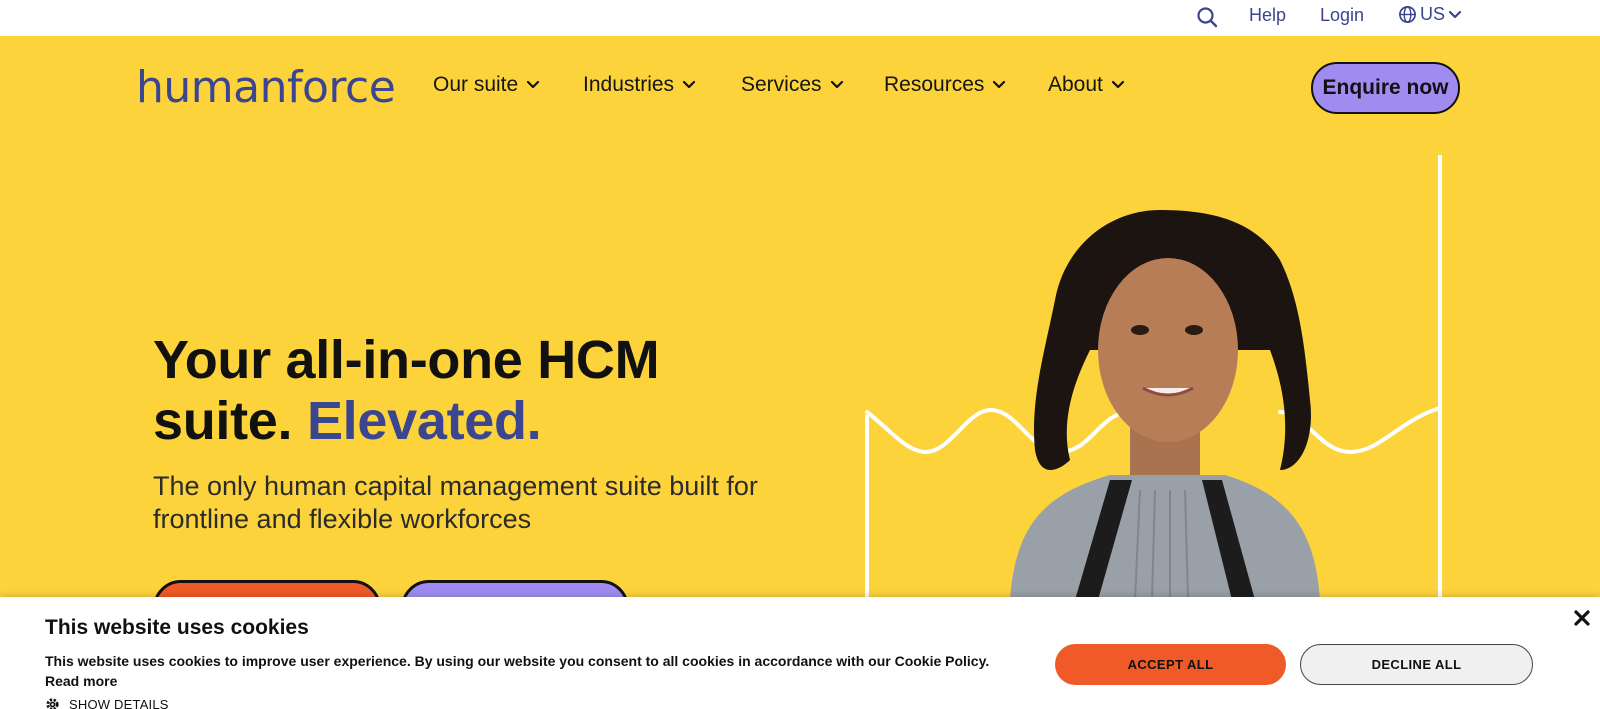  I want to click on locale-label: US, so click(1433, 14).